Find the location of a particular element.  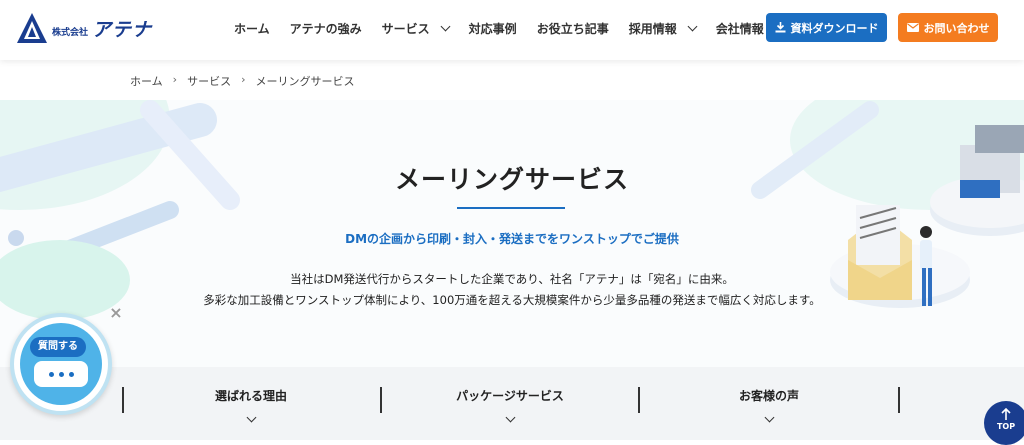

mail-icon is located at coordinates (912, 27).